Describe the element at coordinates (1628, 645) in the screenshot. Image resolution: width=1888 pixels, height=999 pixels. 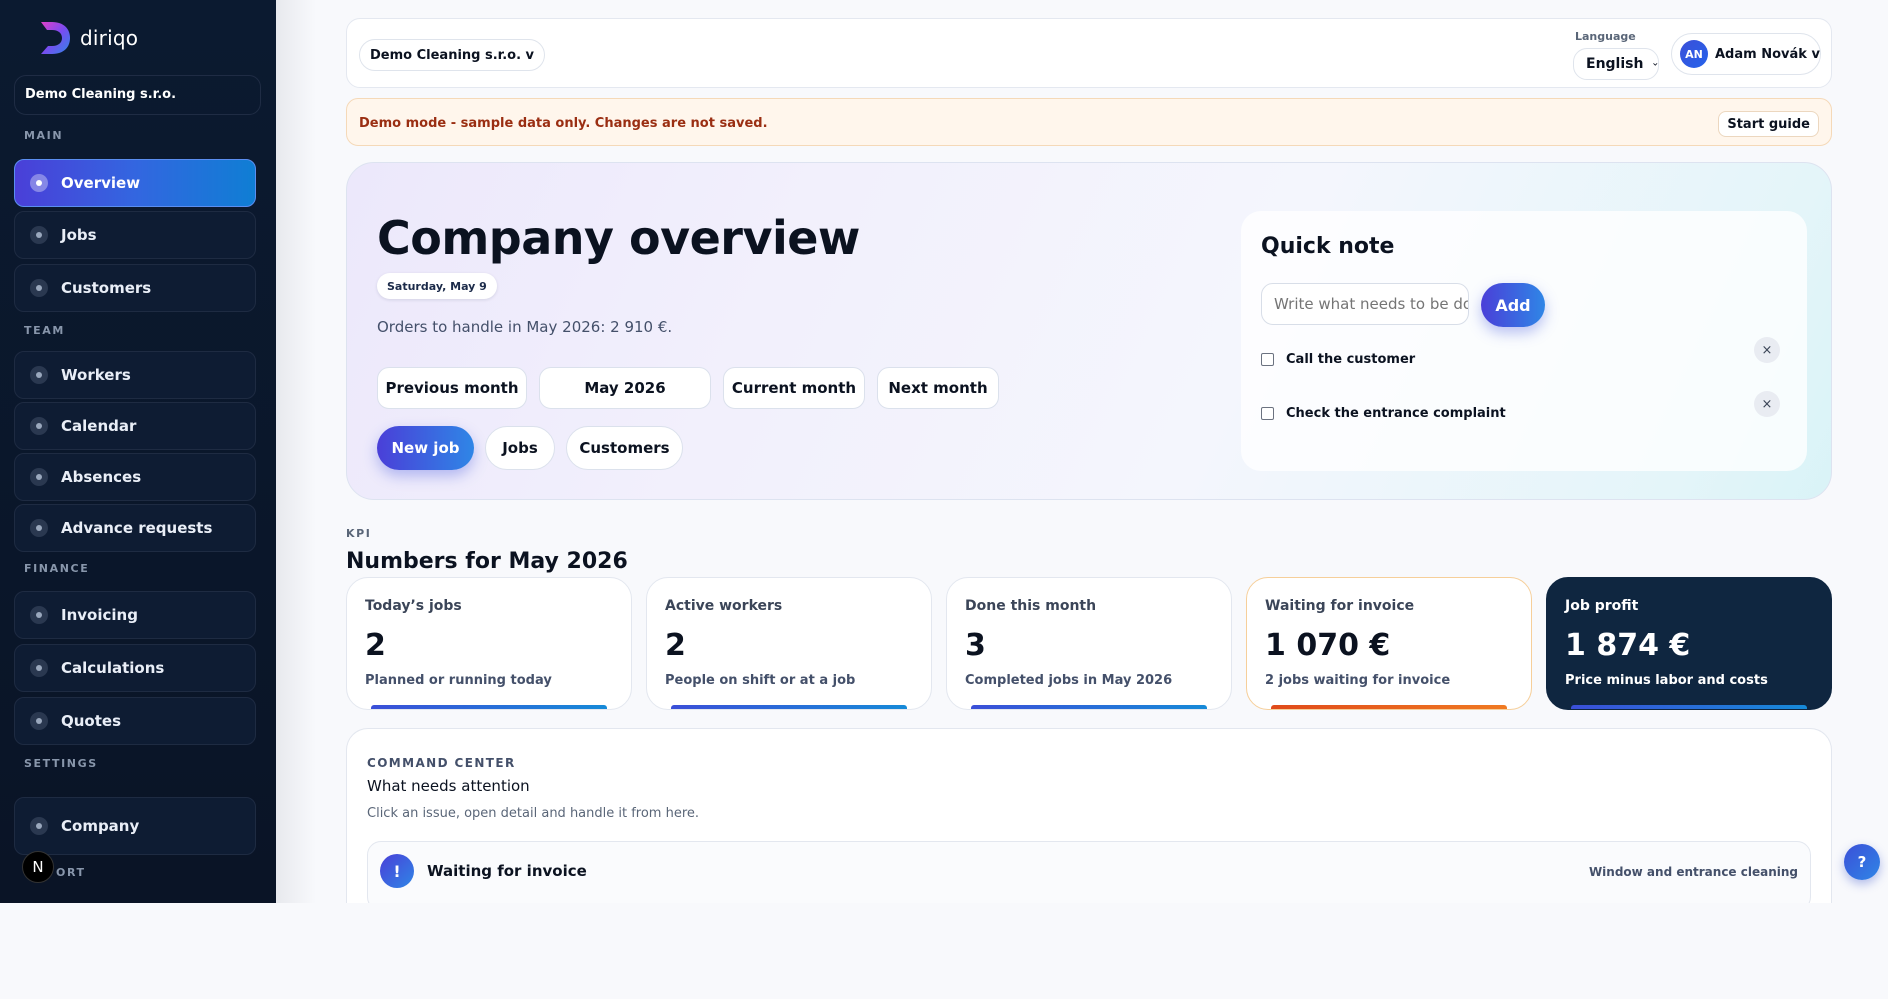
I see `kpi-value: 1 874 €` at that location.